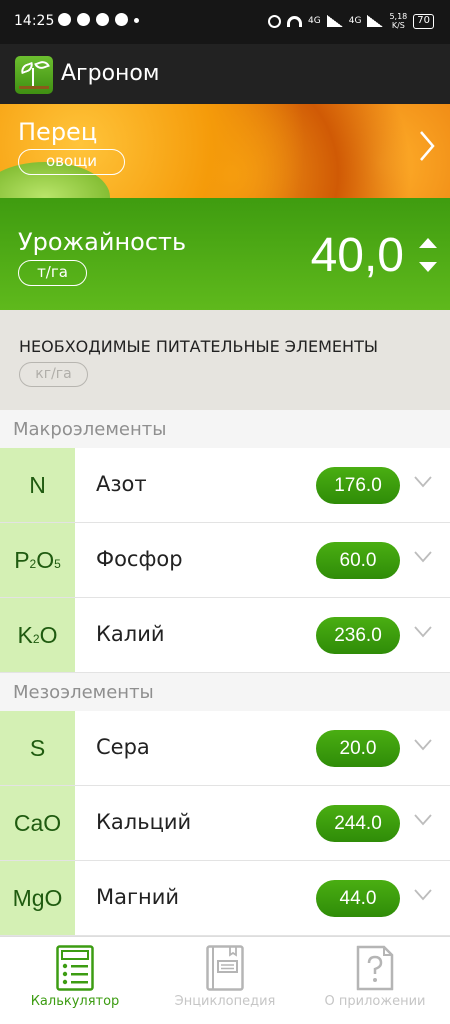 Image resolution: width=450 pixels, height=1024 pixels. What do you see at coordinates (52, 273) in the screenshot?
I see `yield-unit-badge: т/га` at bounding box center [52, 273].